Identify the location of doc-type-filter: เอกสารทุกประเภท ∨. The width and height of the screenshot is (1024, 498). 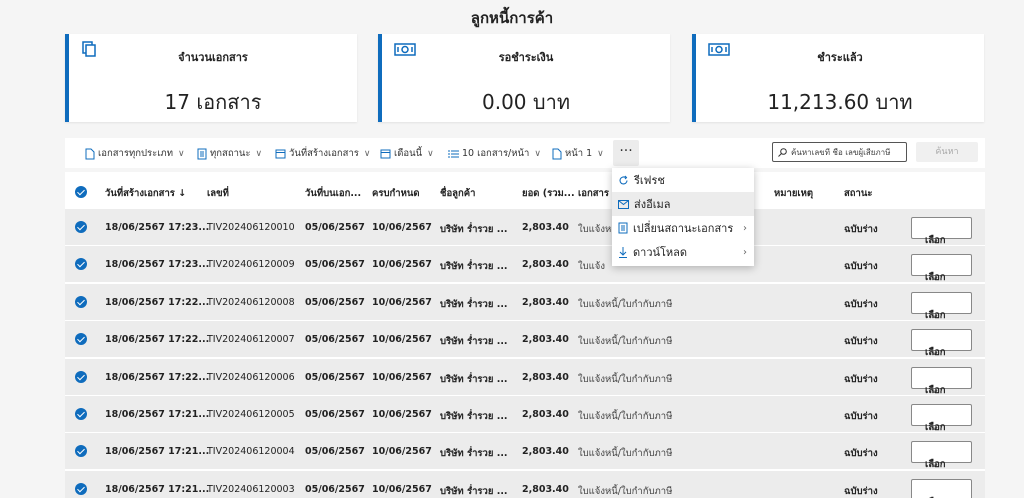
(135, 153).